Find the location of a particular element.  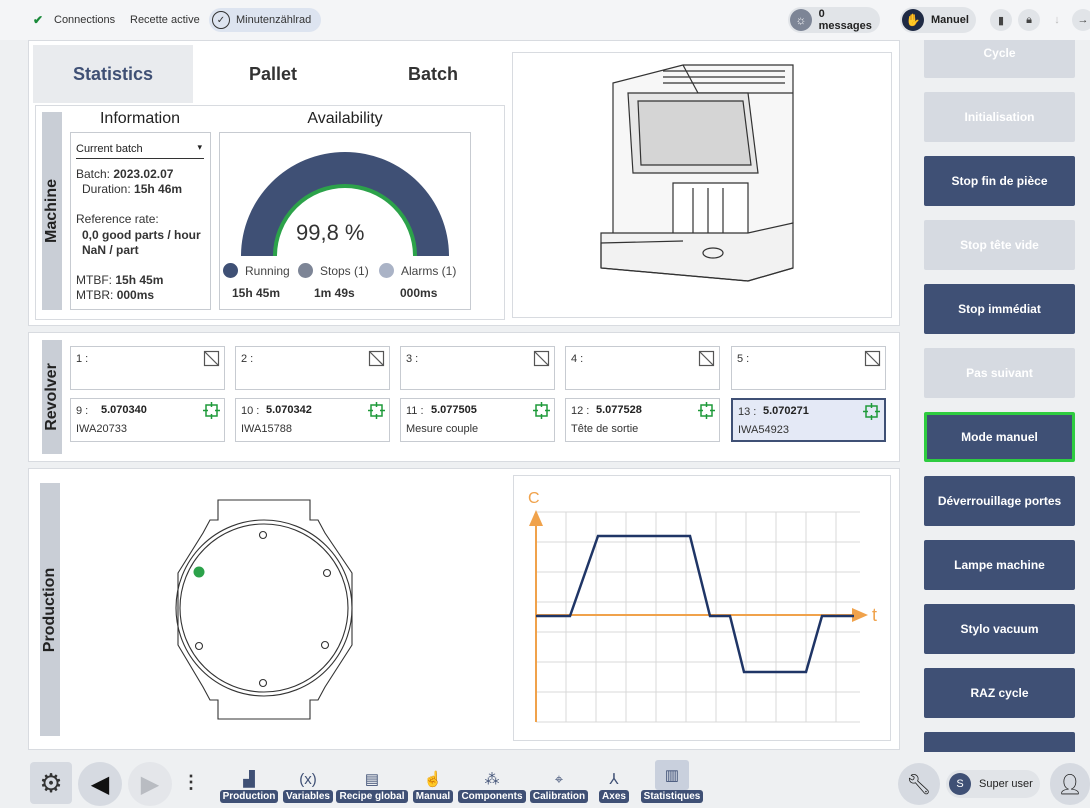

hand-icon: ☝ is located at coordinates (433, 779).